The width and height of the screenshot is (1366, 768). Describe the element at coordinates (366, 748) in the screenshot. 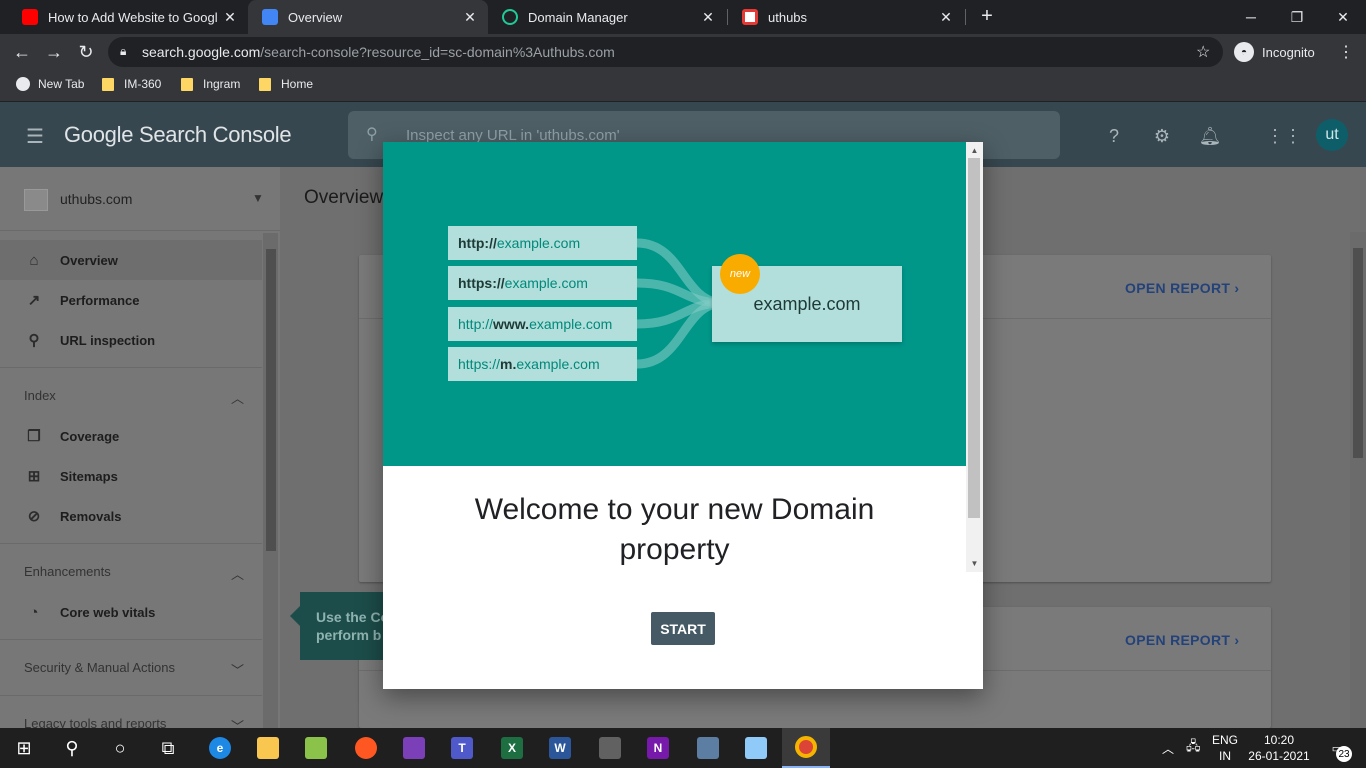

I see `brave-icon` at that location.